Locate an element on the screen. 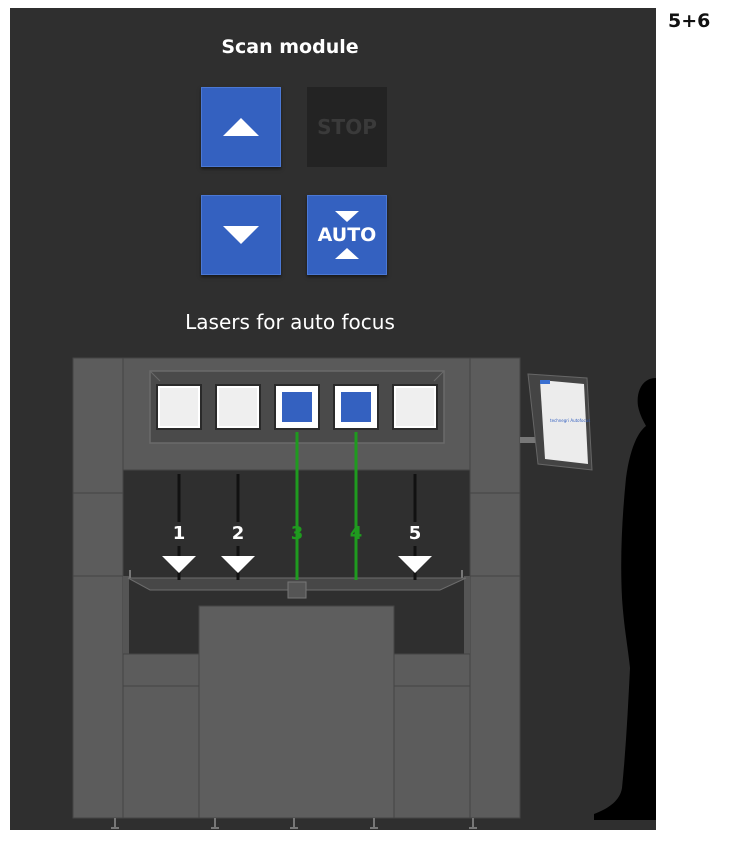  auto-label: AUTO is located at coordinates (347, 235).